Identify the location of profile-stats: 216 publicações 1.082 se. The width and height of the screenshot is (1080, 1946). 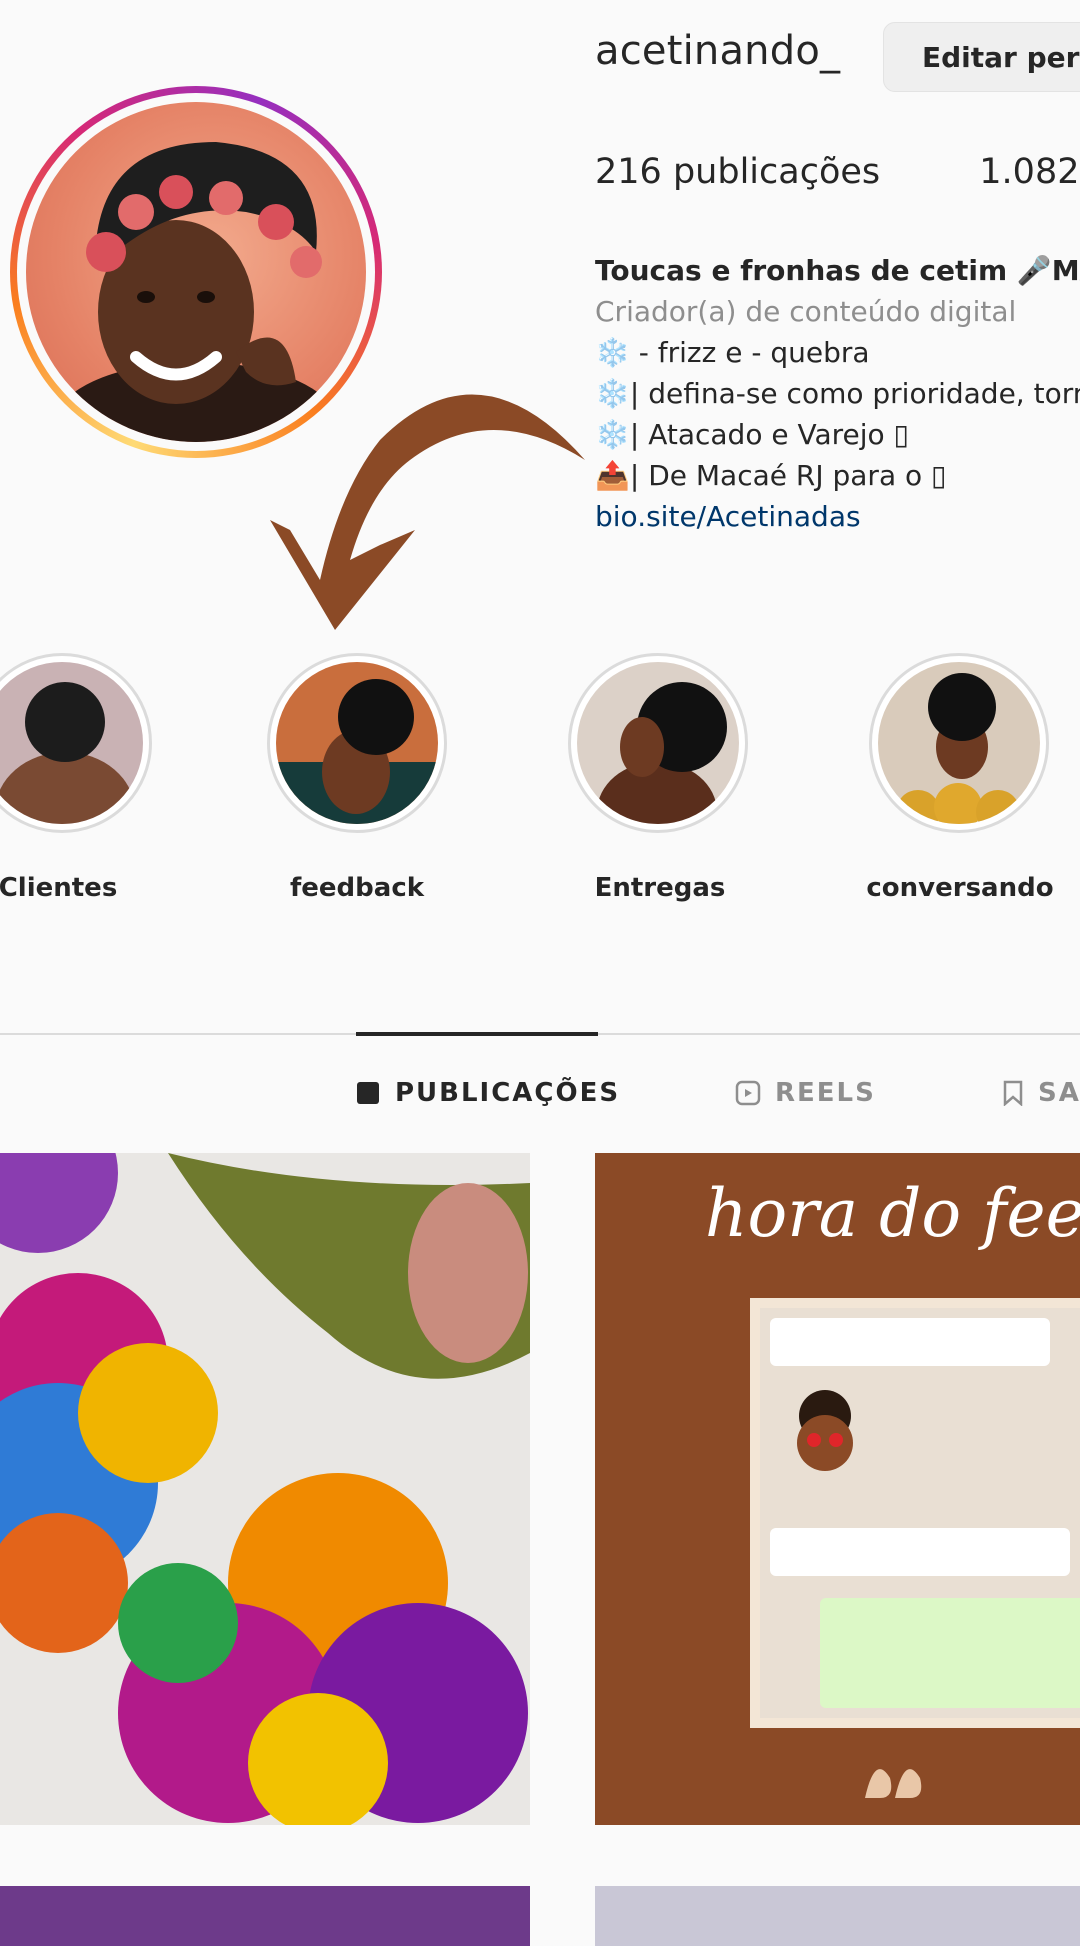
(837, 172).